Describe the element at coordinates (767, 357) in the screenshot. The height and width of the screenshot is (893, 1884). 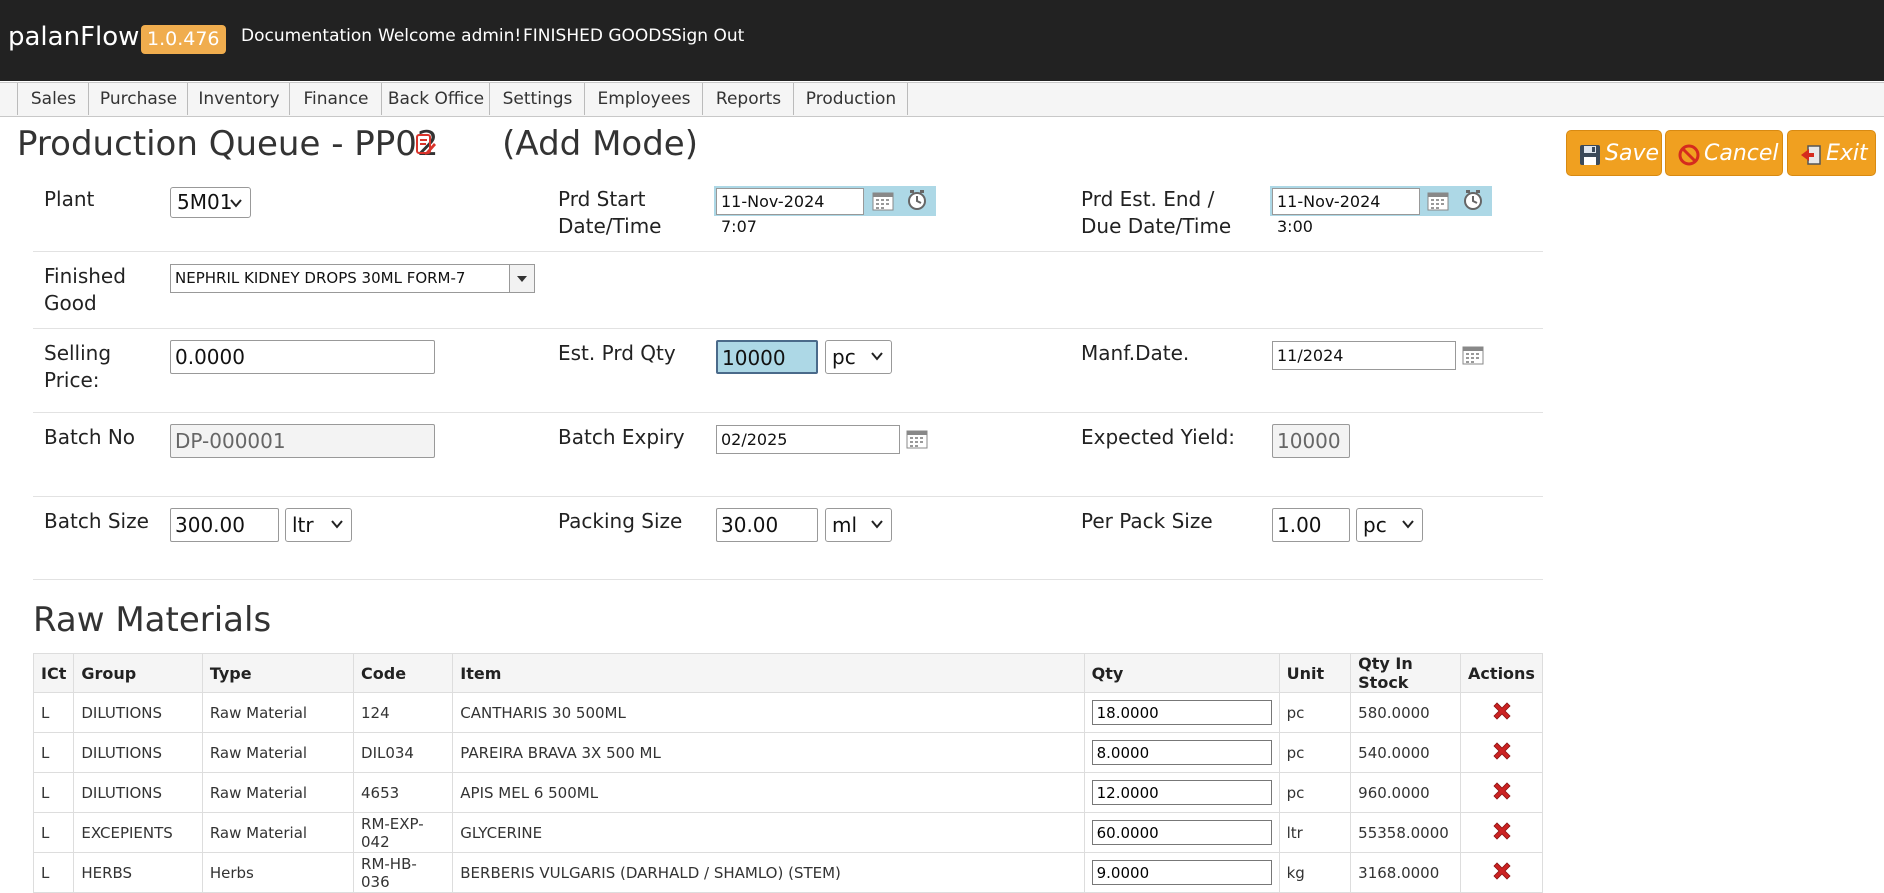
I see `est-prd-qty-input: 10000` at that location.